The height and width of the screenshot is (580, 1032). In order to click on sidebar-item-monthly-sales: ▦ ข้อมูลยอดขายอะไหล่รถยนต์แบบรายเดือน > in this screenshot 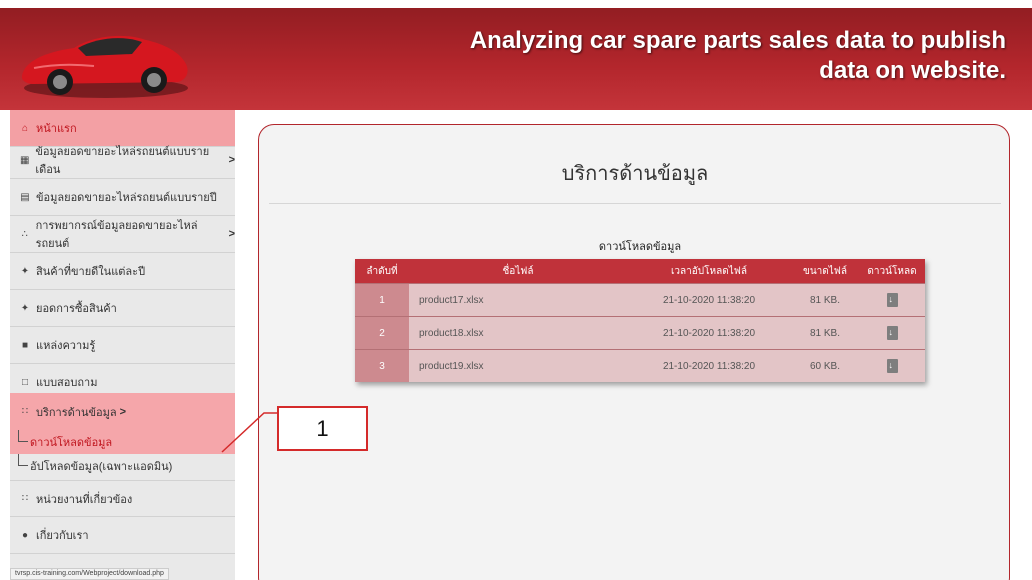, I will do `click(122, 160)`.